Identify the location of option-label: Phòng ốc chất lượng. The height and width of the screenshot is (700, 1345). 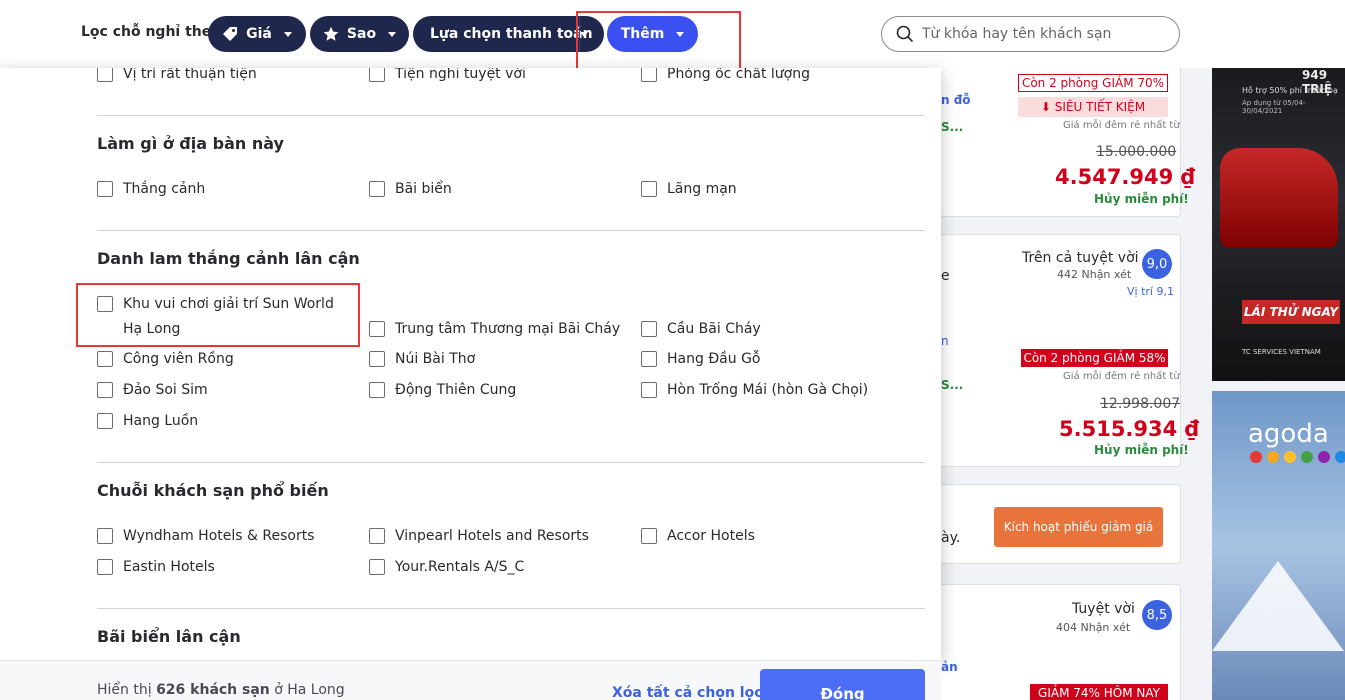
(738, 75).